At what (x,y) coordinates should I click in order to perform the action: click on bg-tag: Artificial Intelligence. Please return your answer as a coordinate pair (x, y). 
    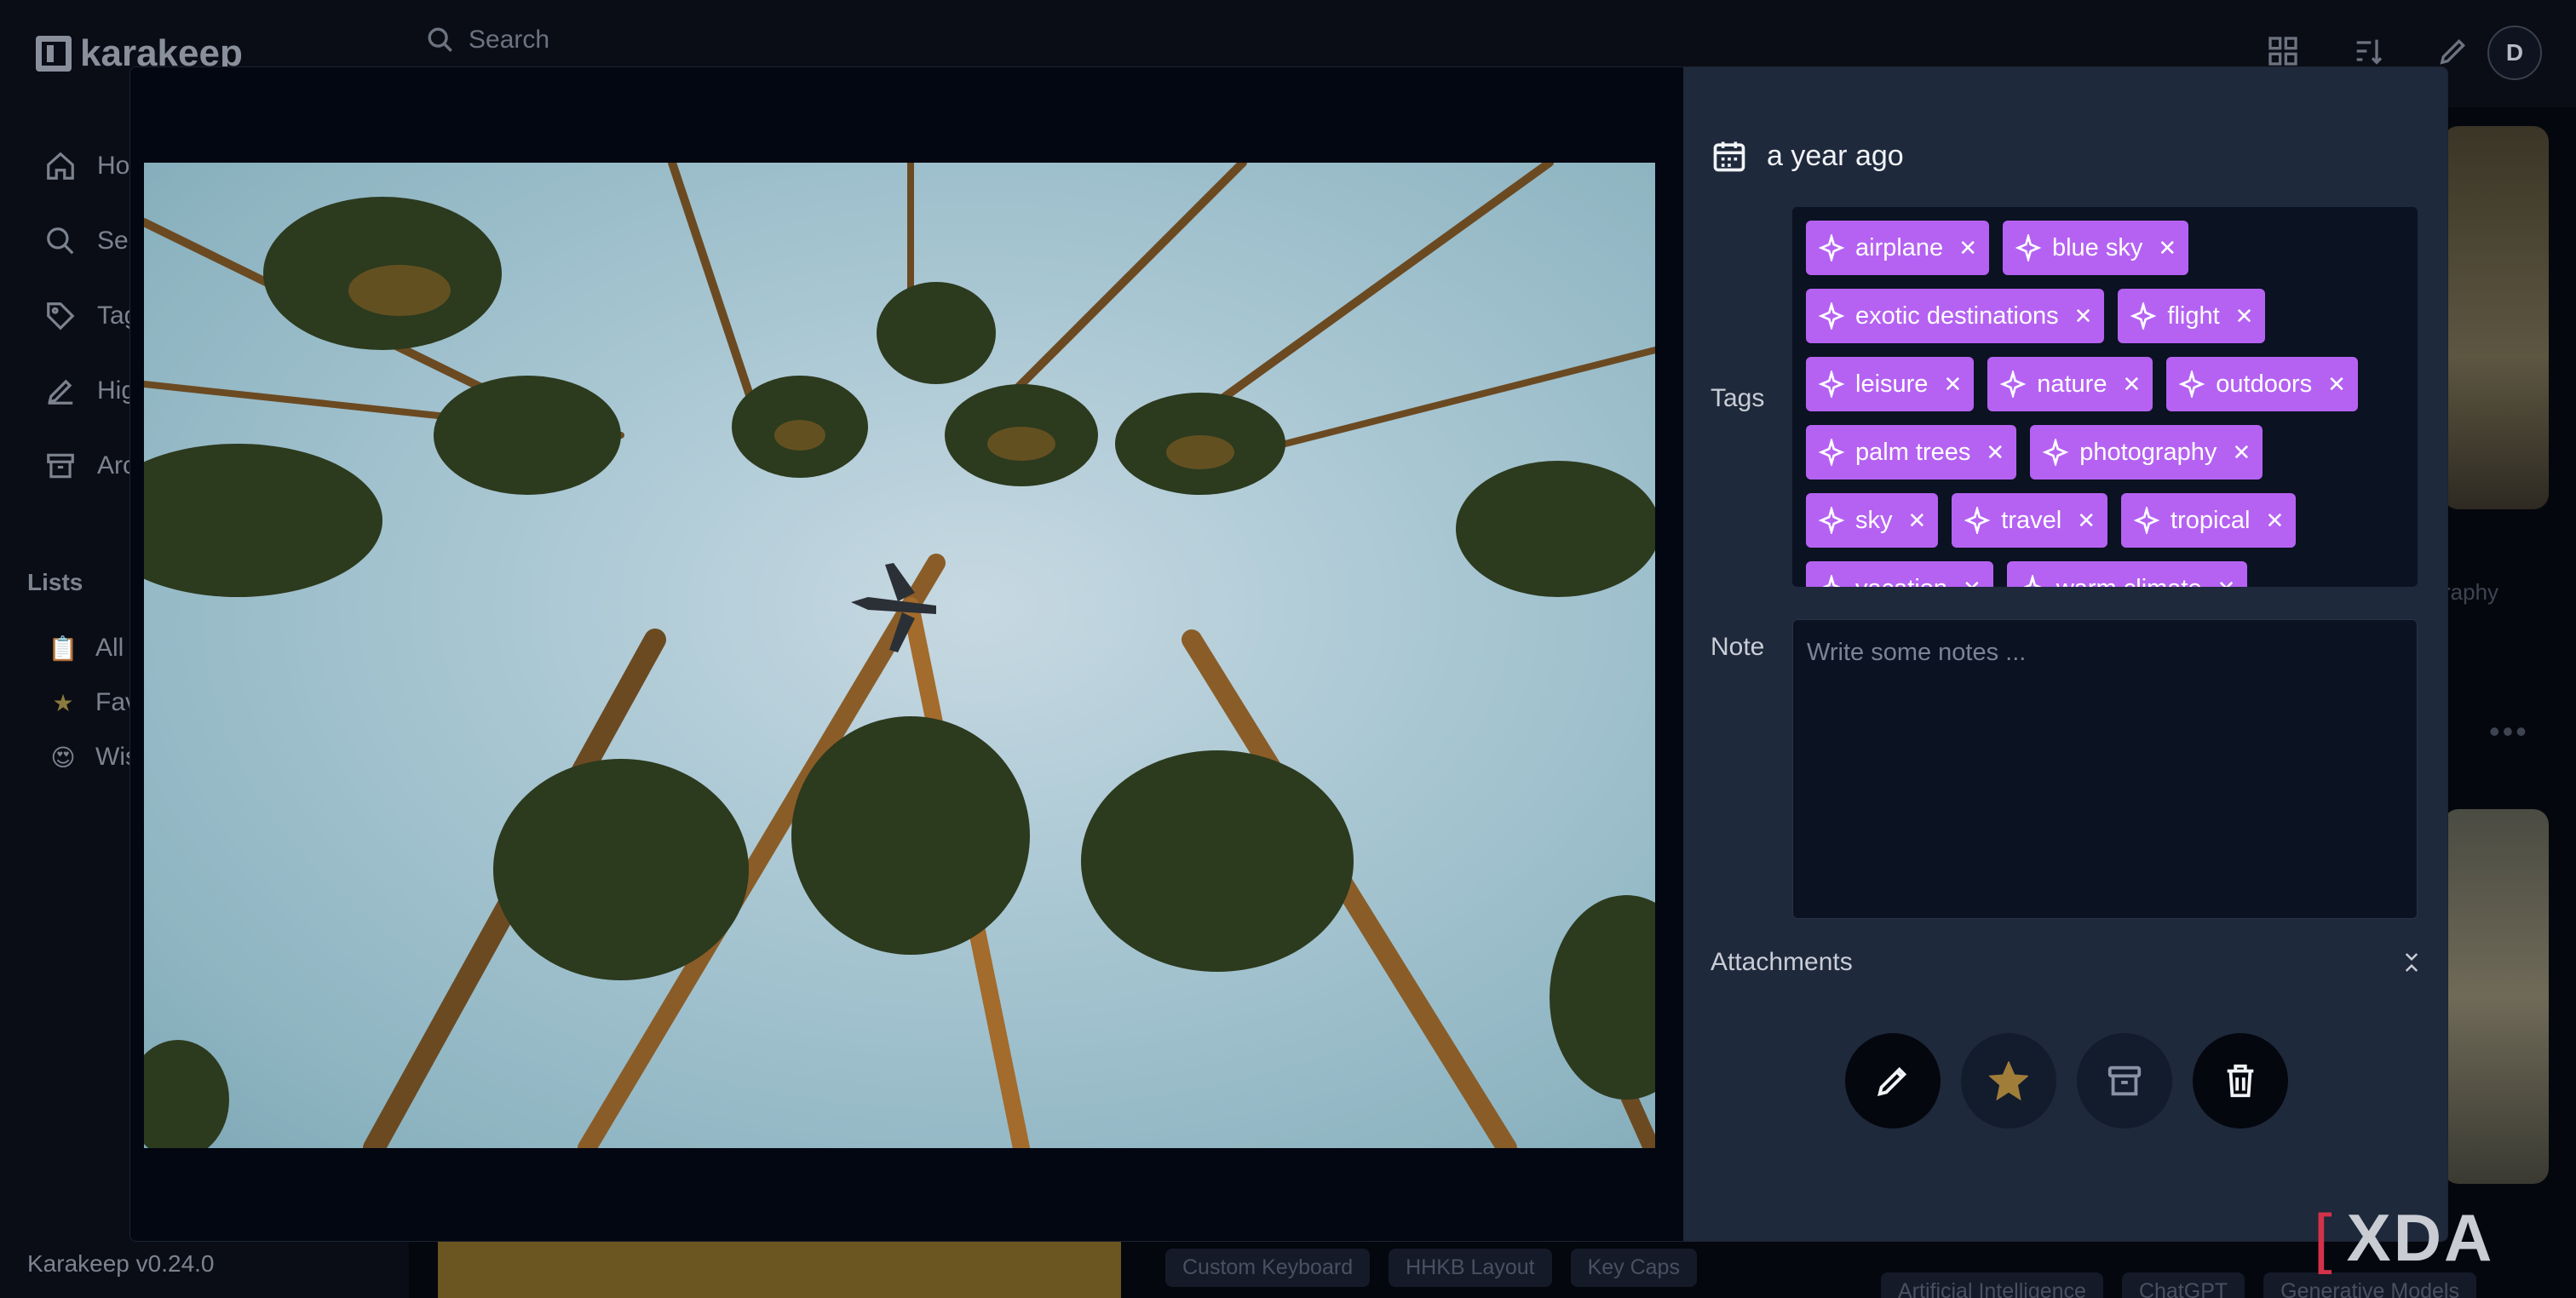
    Looking at the image, I should click on (1992, 1285).